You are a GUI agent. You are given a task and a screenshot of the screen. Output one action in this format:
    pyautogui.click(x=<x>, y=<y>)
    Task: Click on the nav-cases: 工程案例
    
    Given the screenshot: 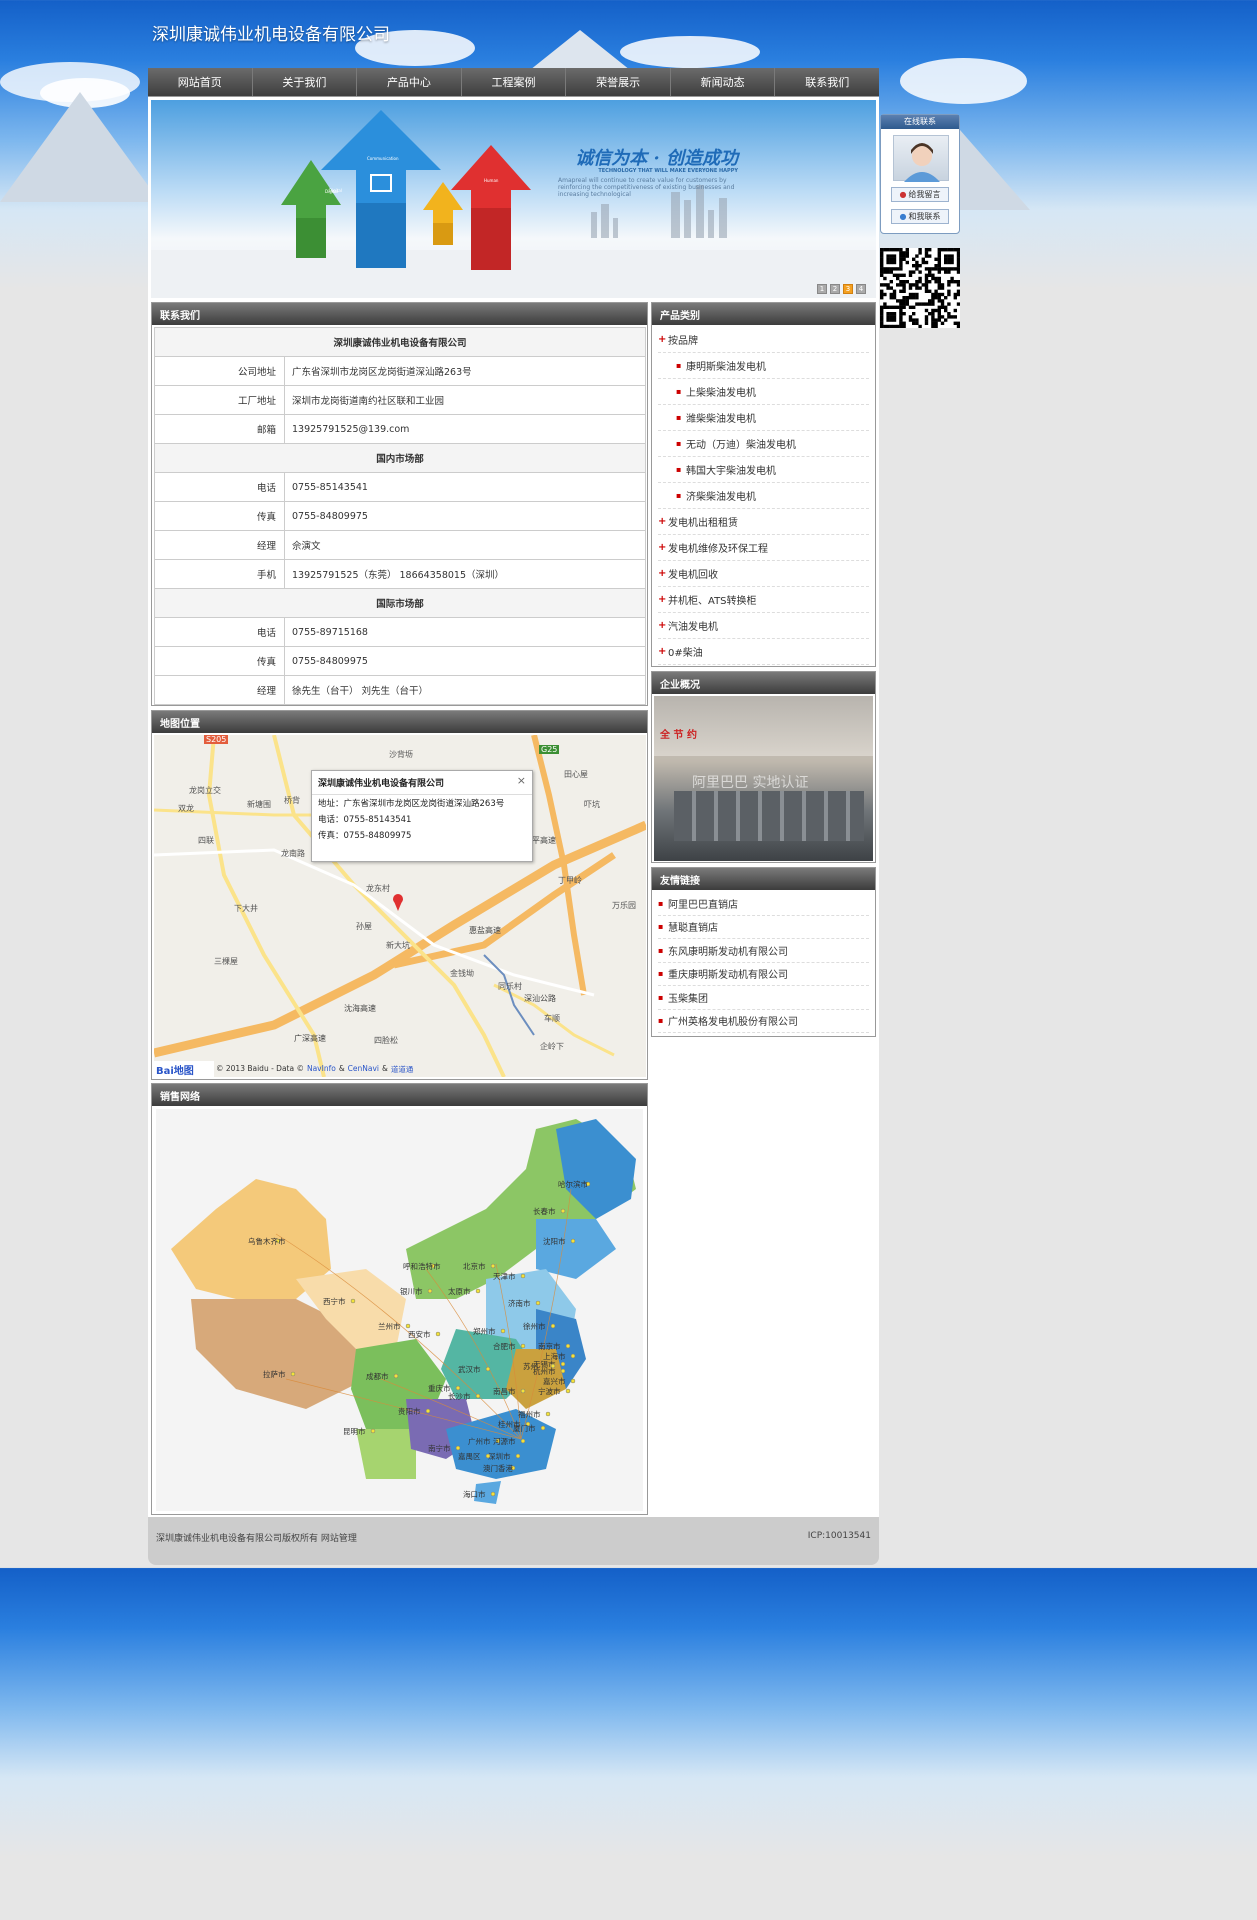 What is the action you would take?
    pyautogui.click(x=514, y=82)
    